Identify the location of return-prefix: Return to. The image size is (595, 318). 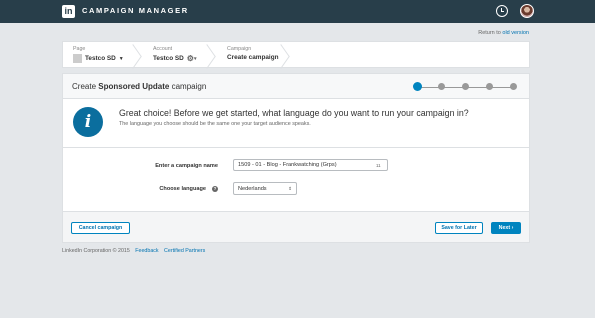
(489, 33).